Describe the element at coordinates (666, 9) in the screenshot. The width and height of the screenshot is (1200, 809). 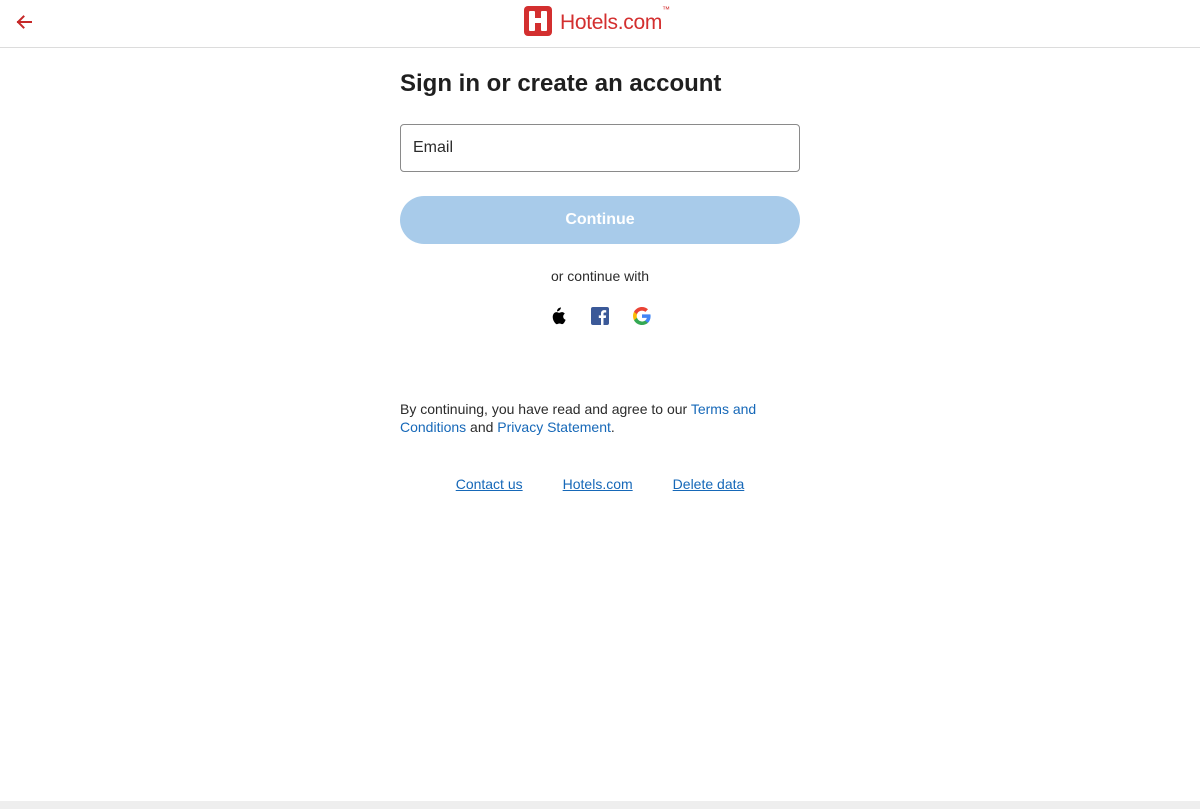
I see `trademark-mark: ™` at that location.